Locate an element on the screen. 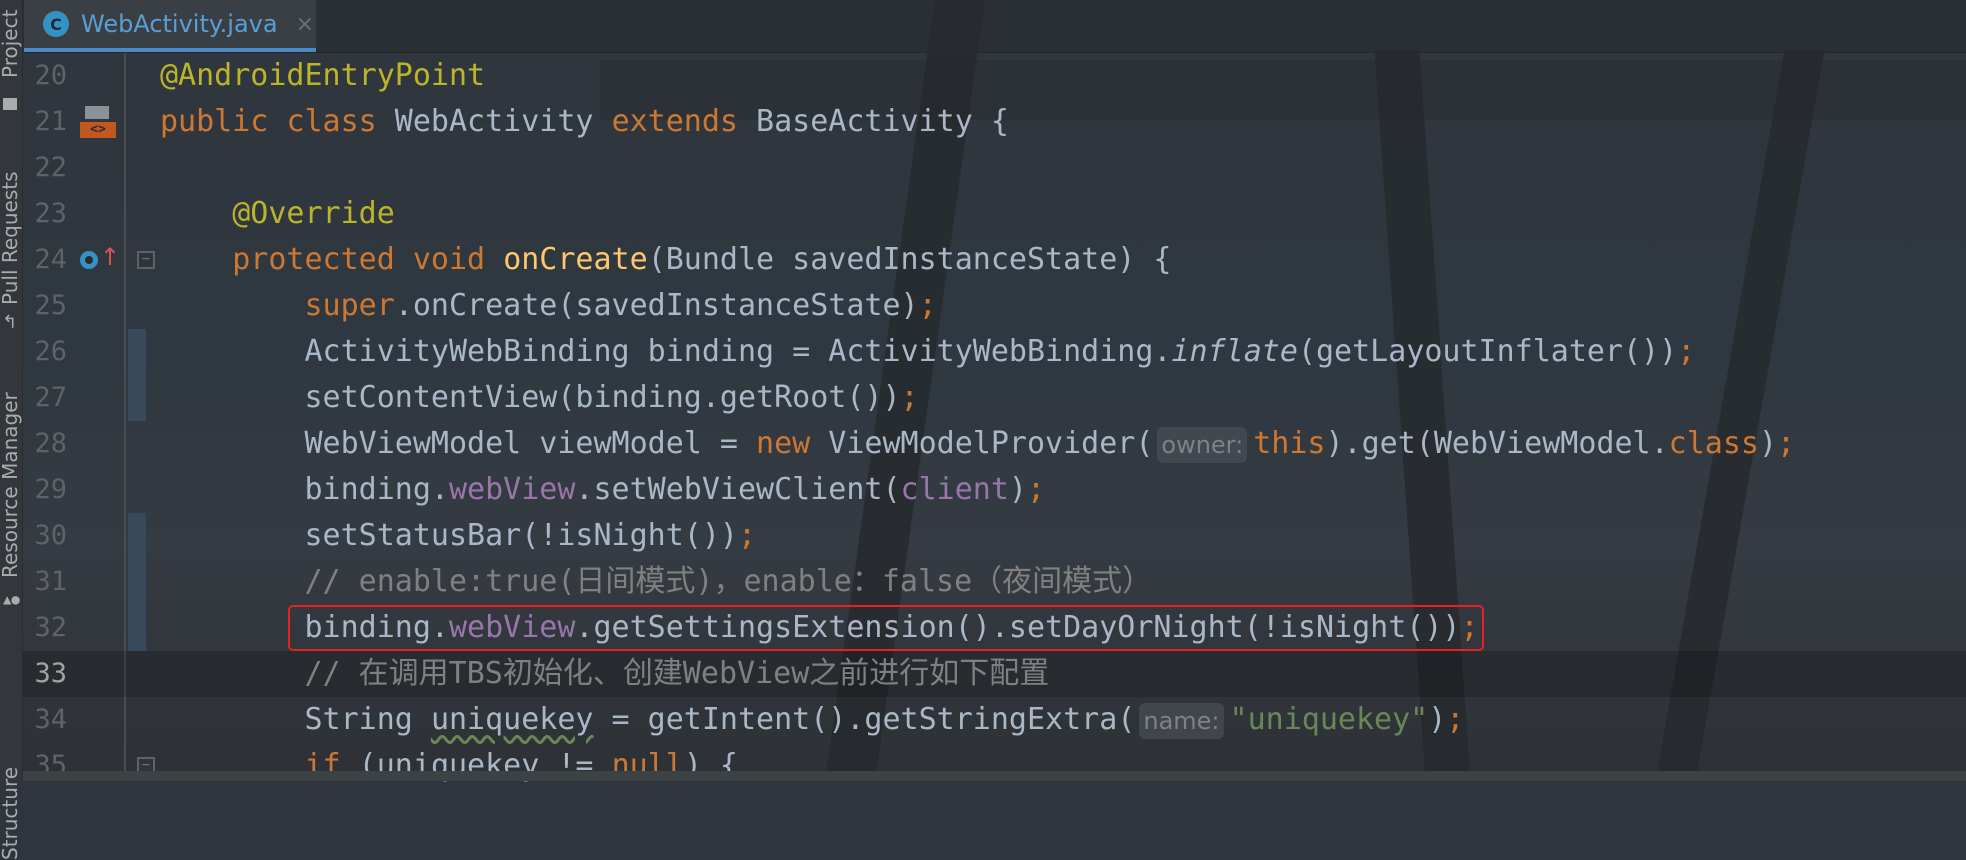 The height and width of the screenshot is (860, 1966). code-line: 23 @Override is located at coordinates (994, 214).